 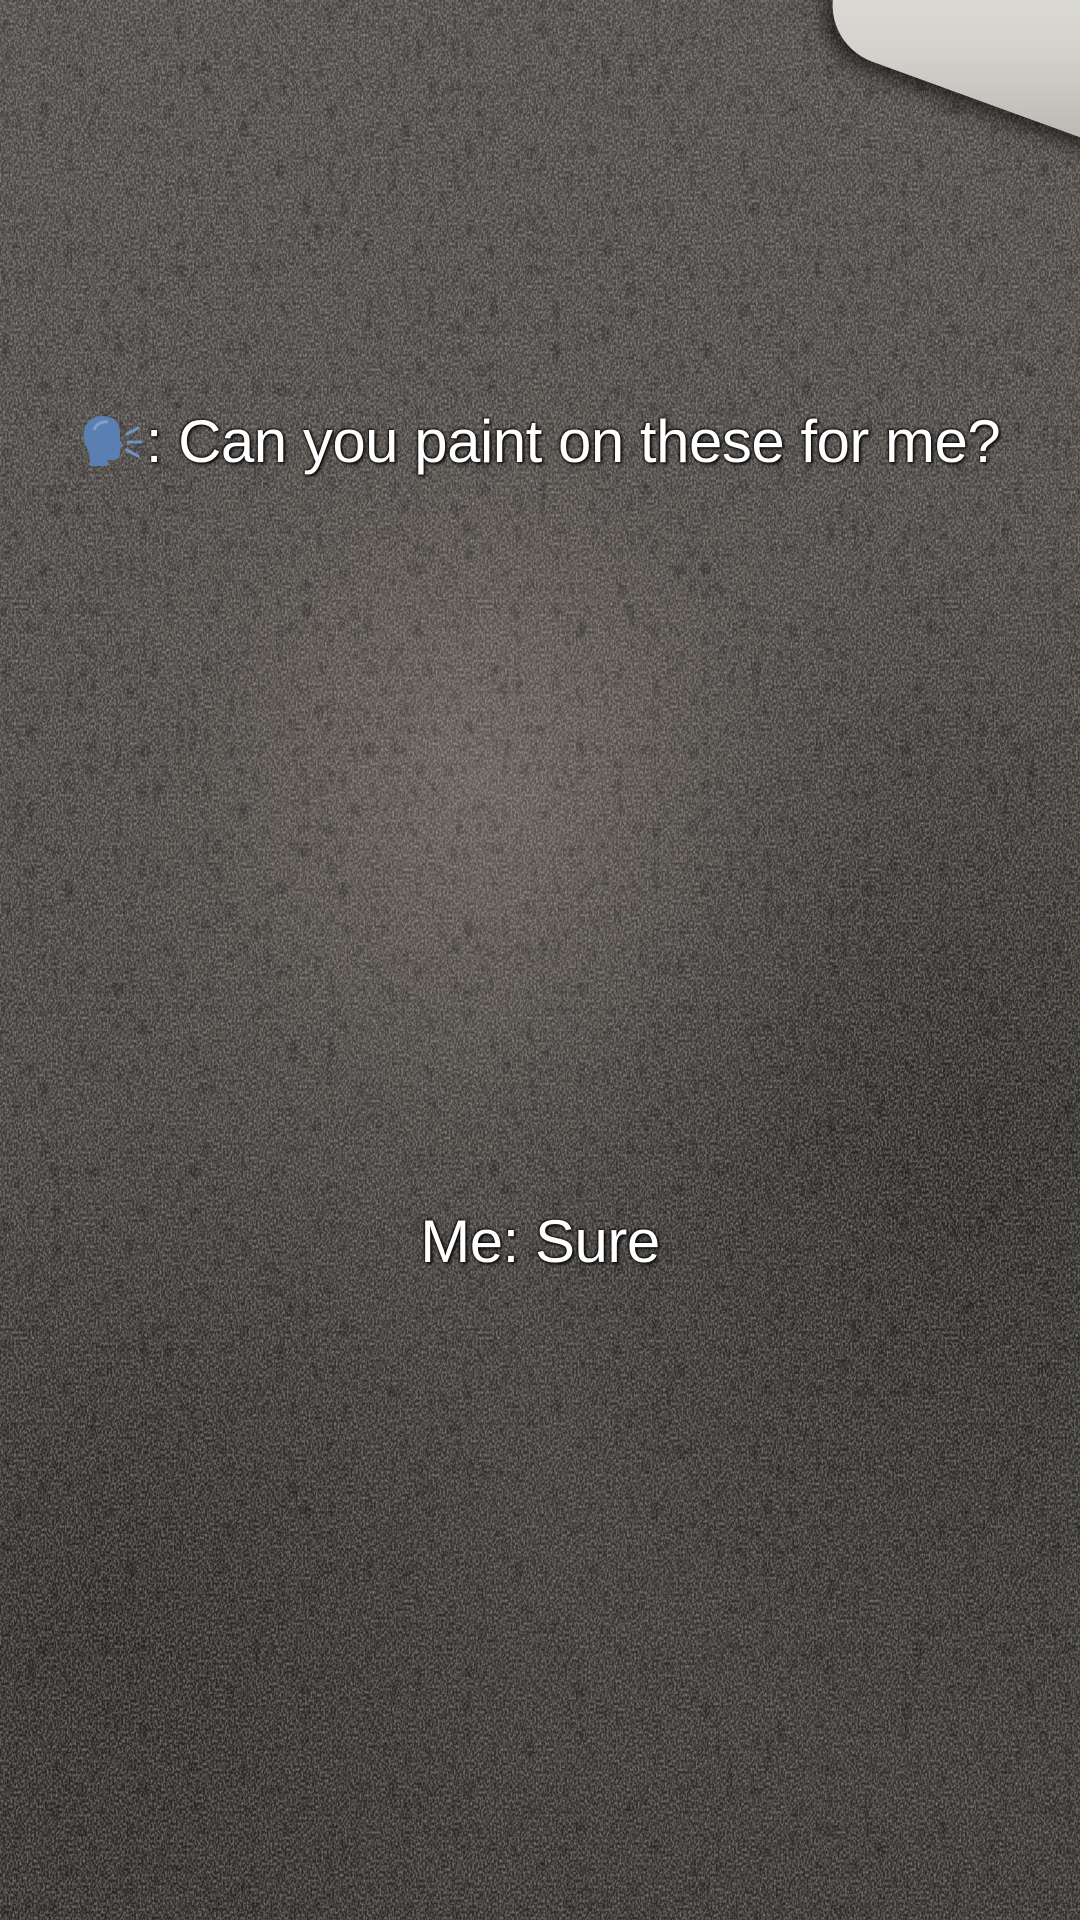 I want to click on caption-answer: Me: Sure, so click(x=540, y=1241).